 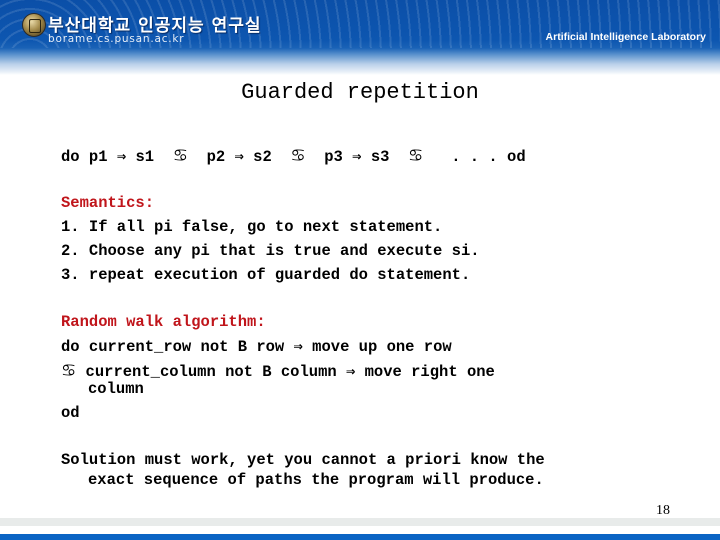 I want to click on page-number: 18, so click(x=663, y=510).